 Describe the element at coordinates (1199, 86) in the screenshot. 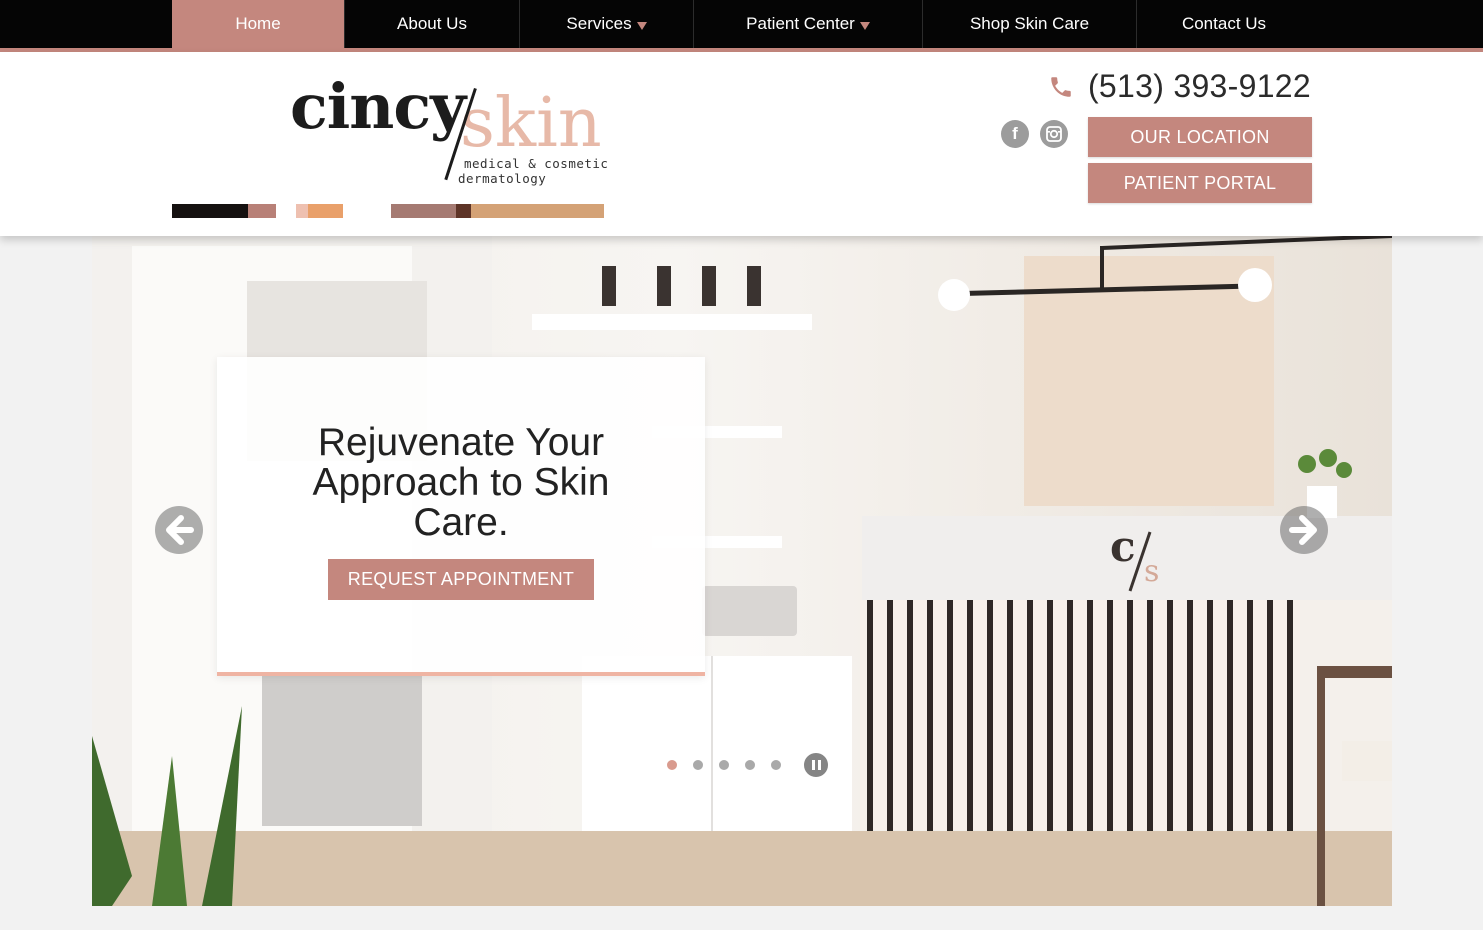

I see `phone-number: (513) 393-9122` at that location.